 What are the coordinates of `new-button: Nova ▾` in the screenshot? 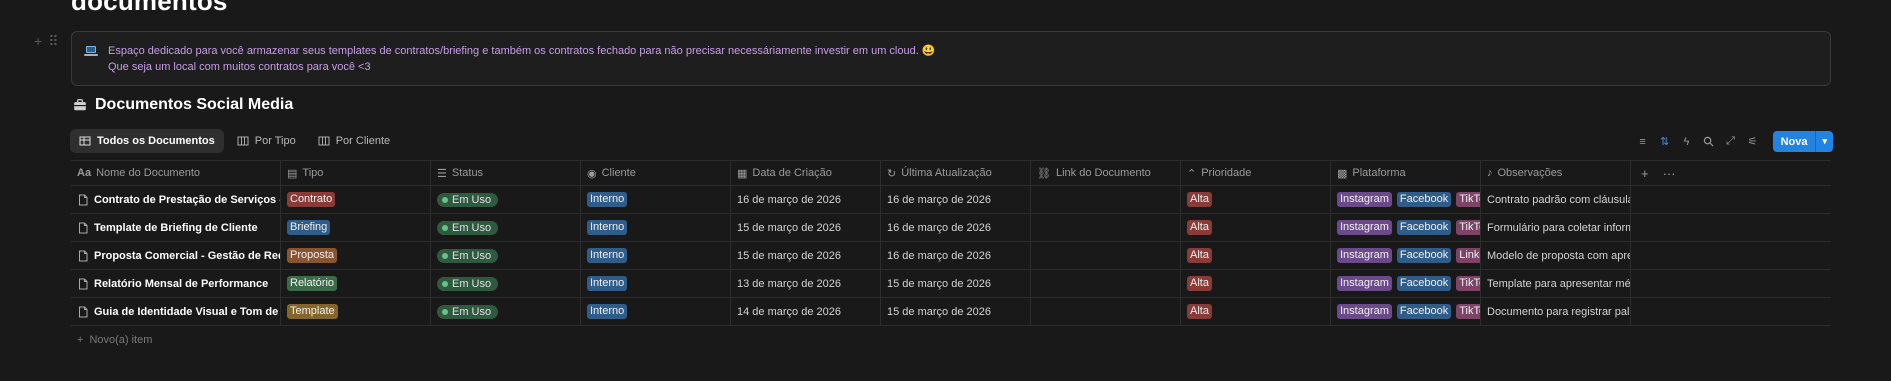 It's located at (1802, 141).